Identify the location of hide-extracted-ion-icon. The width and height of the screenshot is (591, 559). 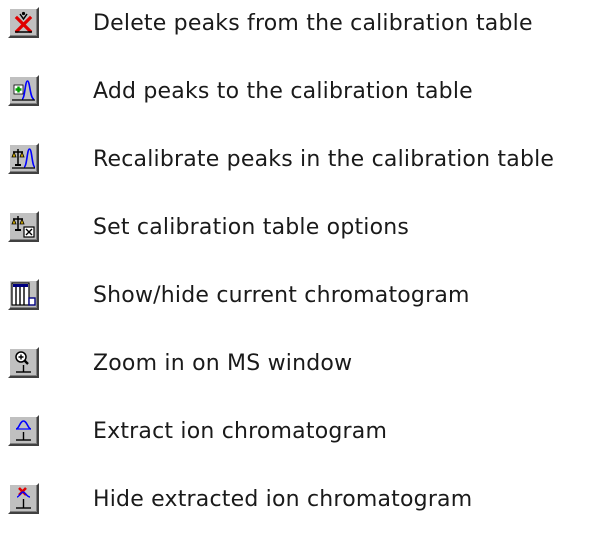
(23, 498).